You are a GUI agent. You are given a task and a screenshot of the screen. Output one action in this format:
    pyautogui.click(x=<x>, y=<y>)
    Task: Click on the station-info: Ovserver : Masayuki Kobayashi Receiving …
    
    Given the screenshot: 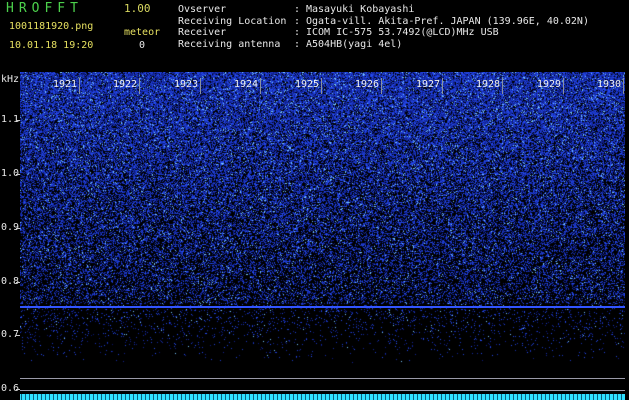 What is the action you would take?
    pyautogui.click(x=383, y=27)
    